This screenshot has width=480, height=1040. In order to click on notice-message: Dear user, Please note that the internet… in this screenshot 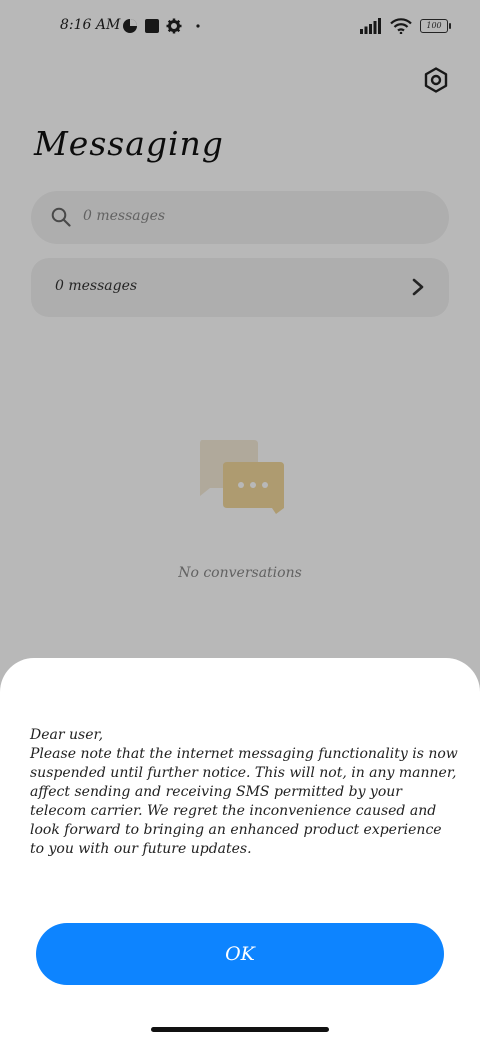, I will do `click(244, 792)`.